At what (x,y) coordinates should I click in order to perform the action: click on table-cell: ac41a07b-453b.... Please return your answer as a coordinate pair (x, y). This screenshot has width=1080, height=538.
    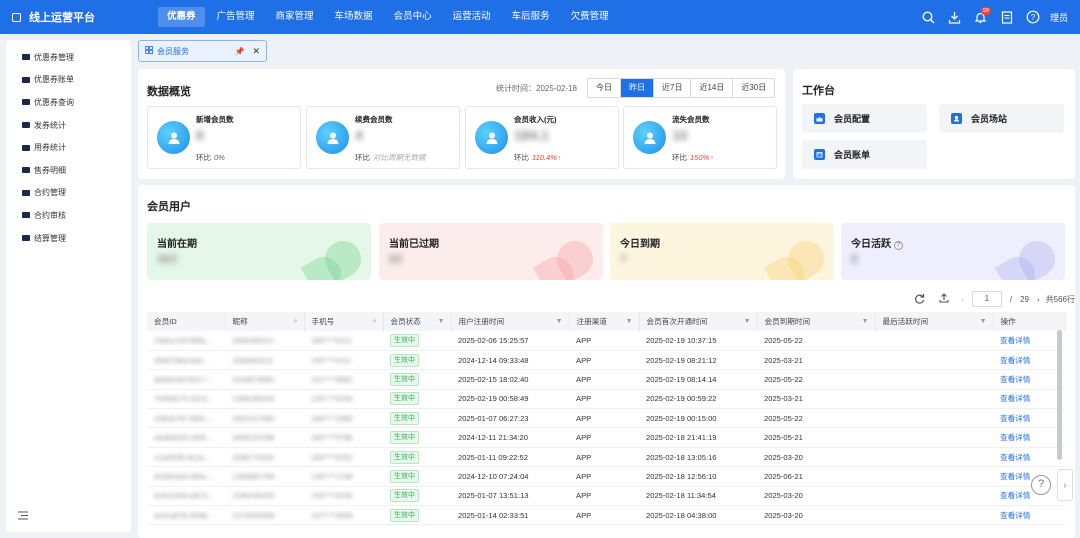
    Looking at the image, I should click on (186, 515).